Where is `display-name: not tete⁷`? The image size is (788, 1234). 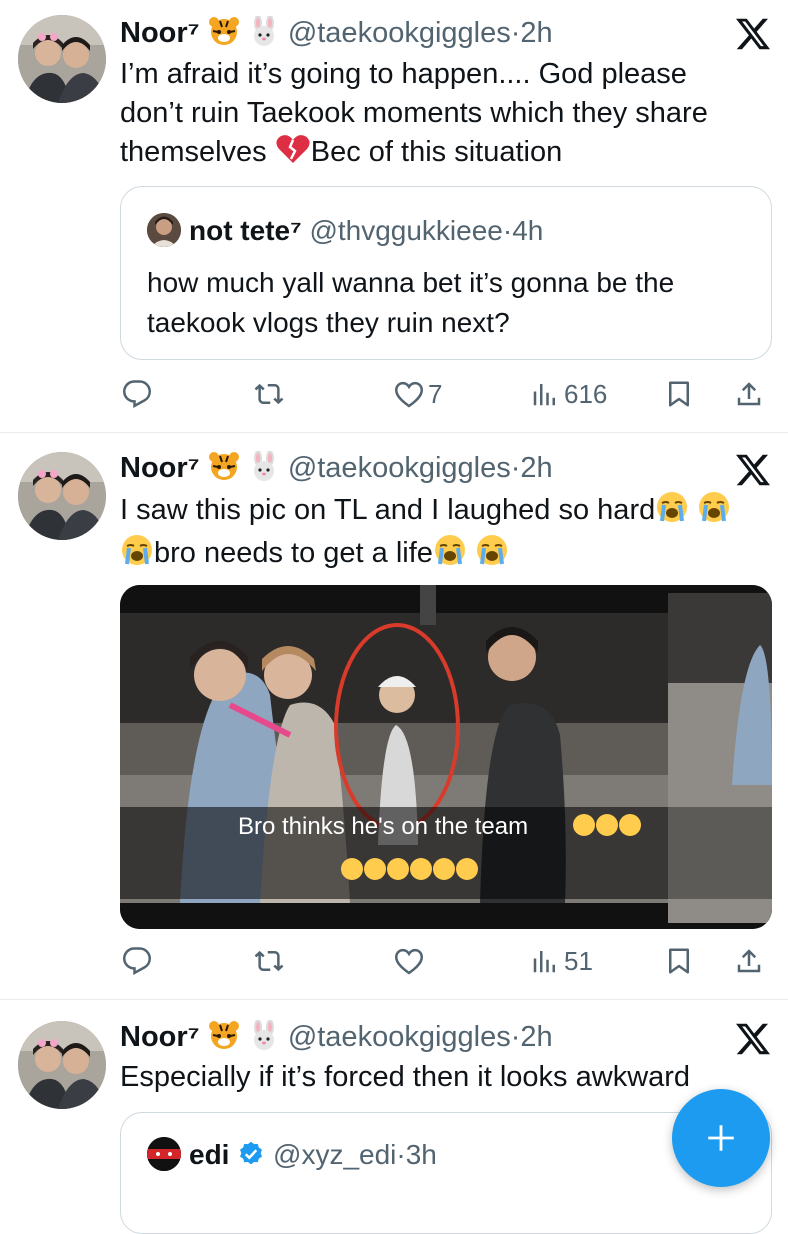 display-name: not tete⁷ is located at coordinates (245, 230).